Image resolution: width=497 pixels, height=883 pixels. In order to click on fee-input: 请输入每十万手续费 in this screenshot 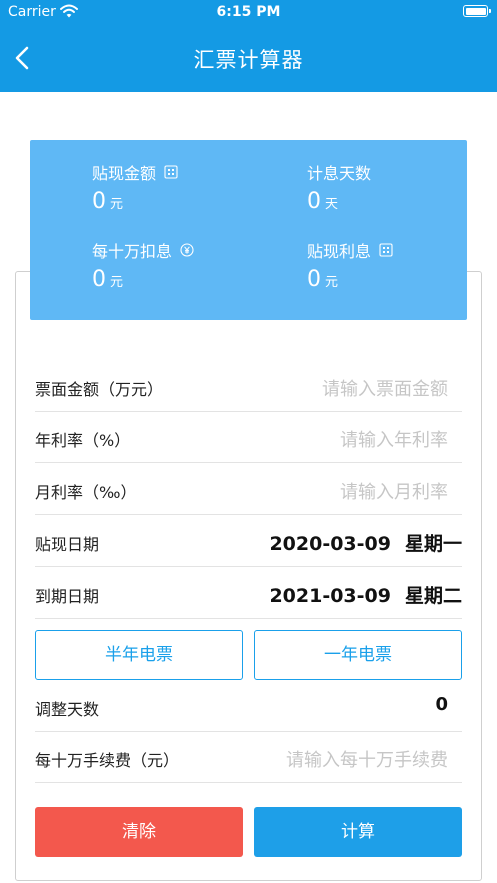, I will do `click(367, 759)`.